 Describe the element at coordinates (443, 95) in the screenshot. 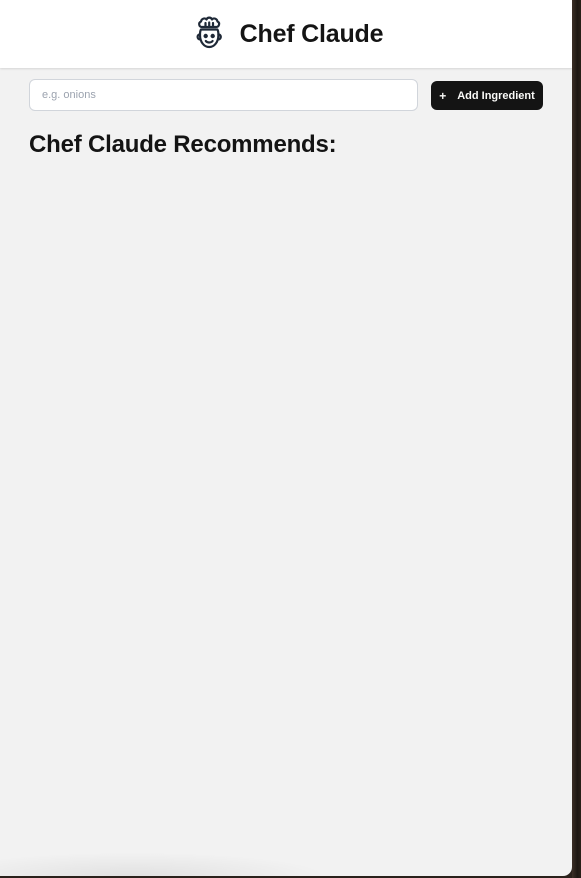

I see `plus-icon: +` at that location.